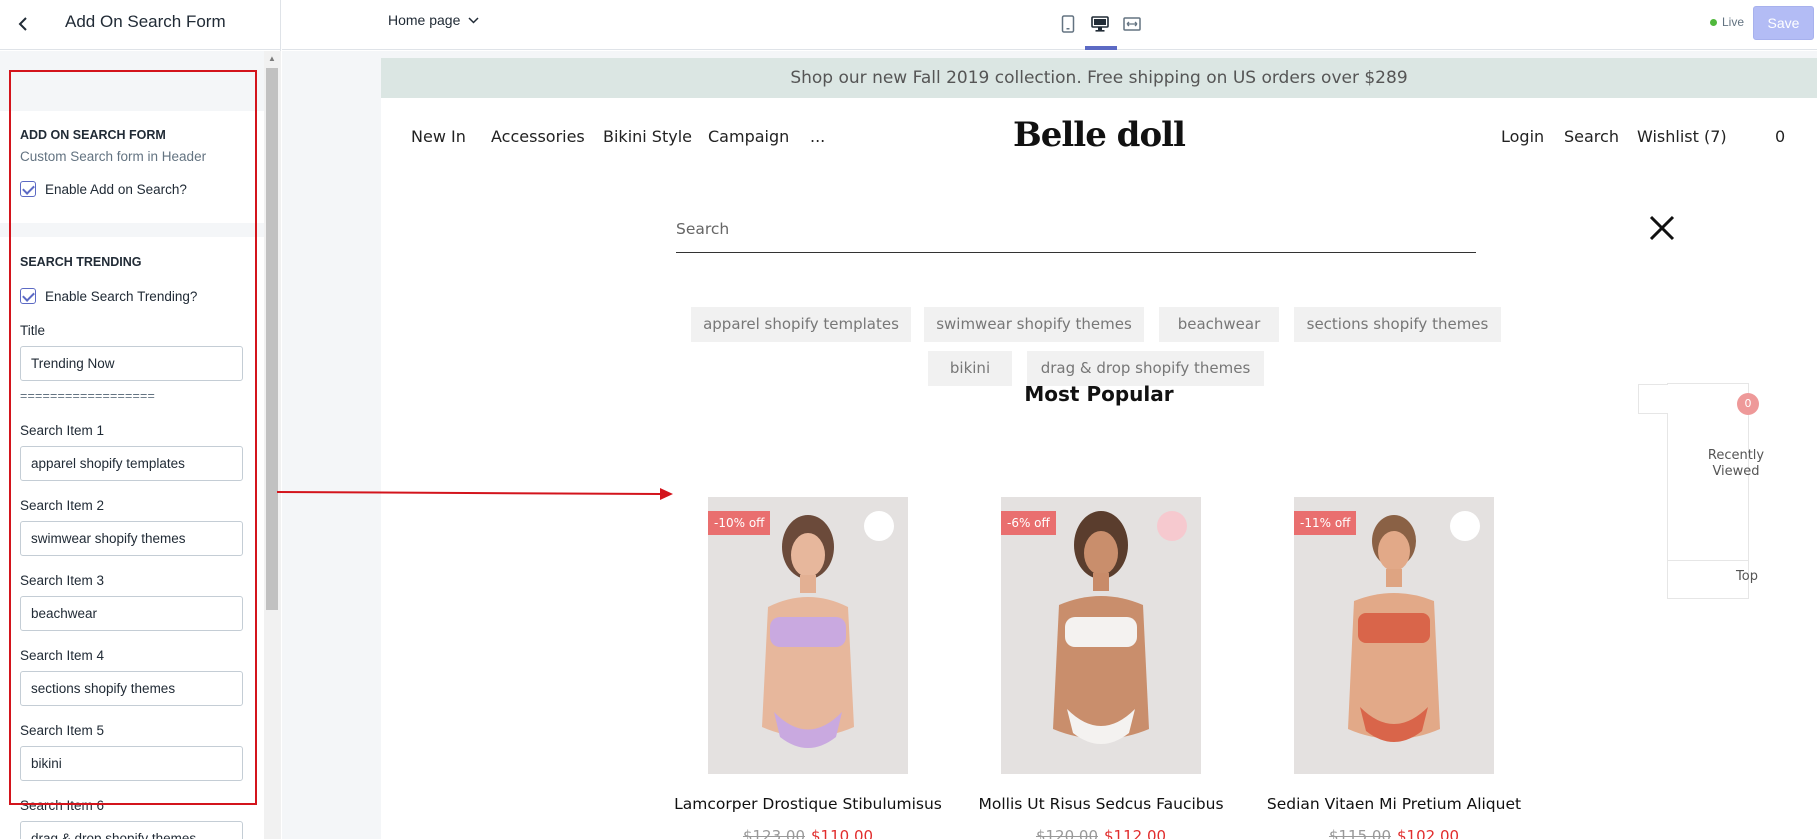 This screenshot has width=1817, height=839. I want to click on title-field: Trending Now, so click(131, 363).